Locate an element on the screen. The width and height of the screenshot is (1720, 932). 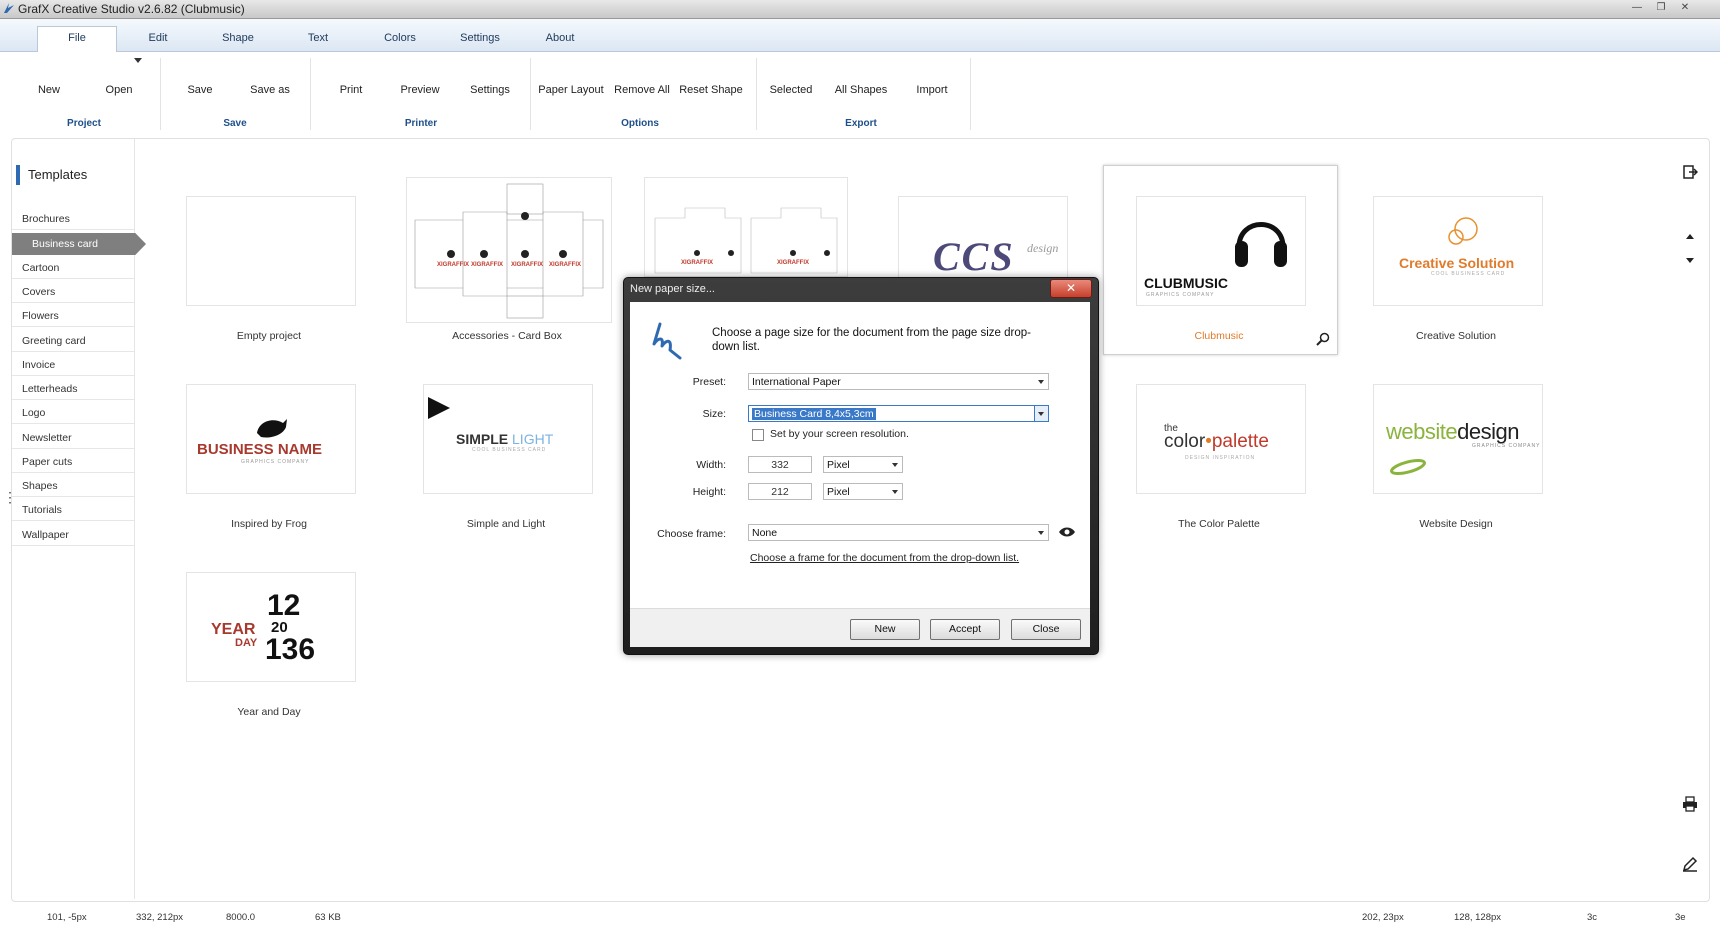
app-logo-icon is located at coordinates (9, 8).